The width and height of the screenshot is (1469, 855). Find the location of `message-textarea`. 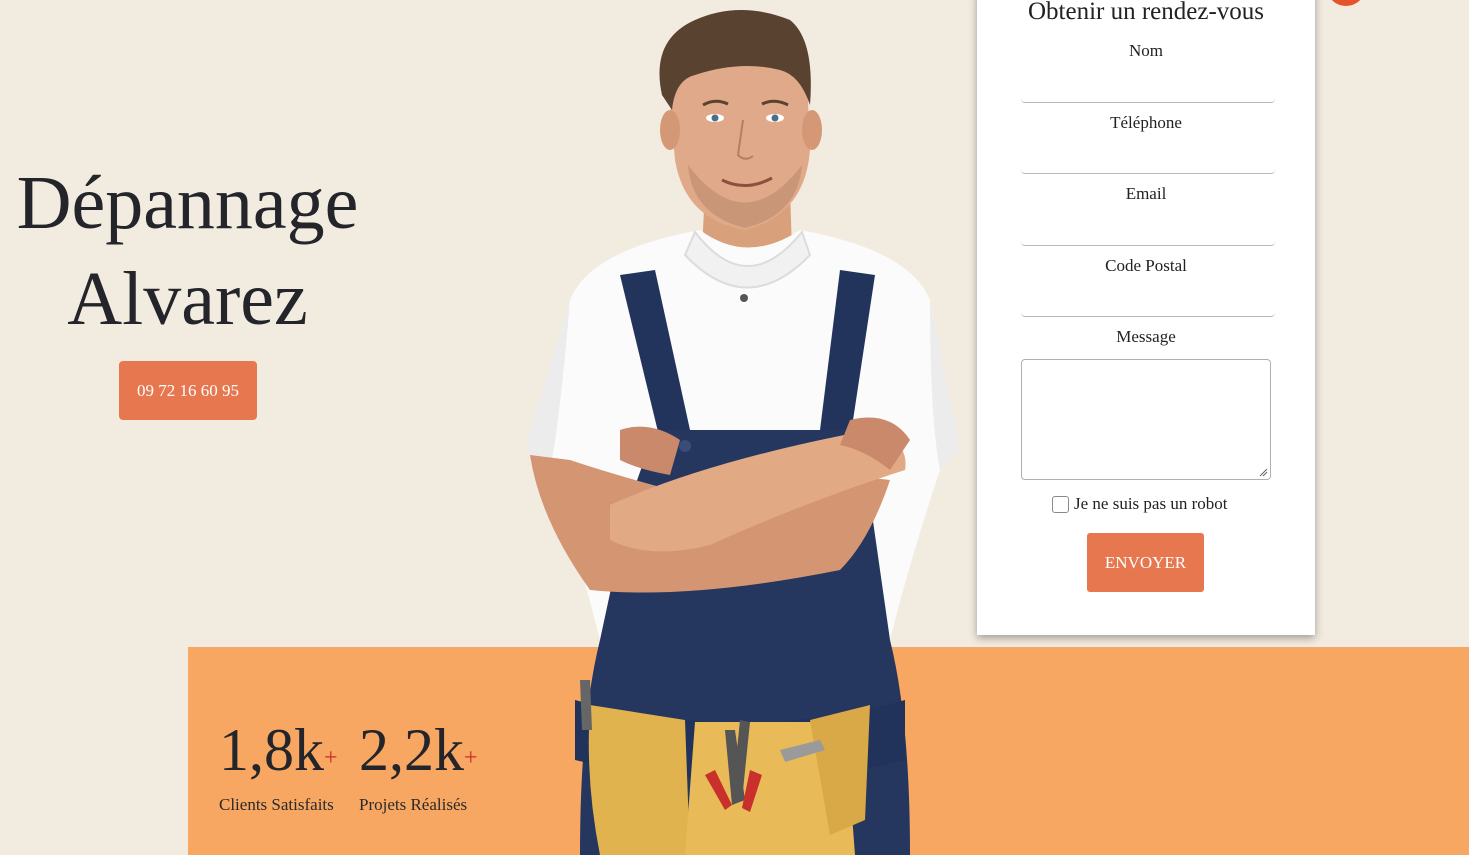

message-textarea is located at coordinates (1146, 419).